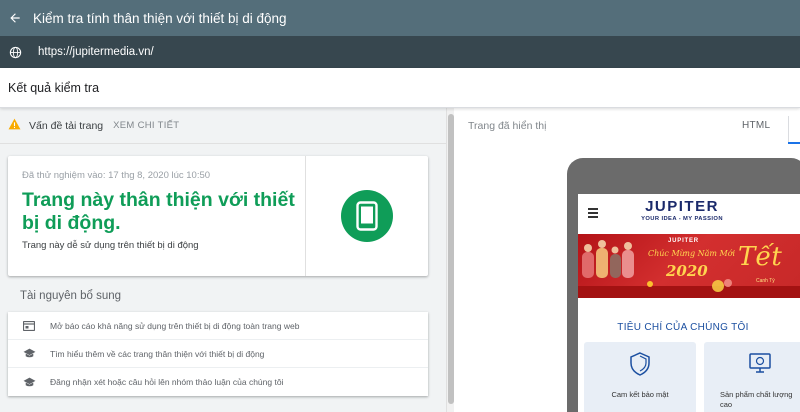 The width and height of the screenshot is (800, 412). I want to click on feature-label: Cam kết bảo mật, so click(640, 394).